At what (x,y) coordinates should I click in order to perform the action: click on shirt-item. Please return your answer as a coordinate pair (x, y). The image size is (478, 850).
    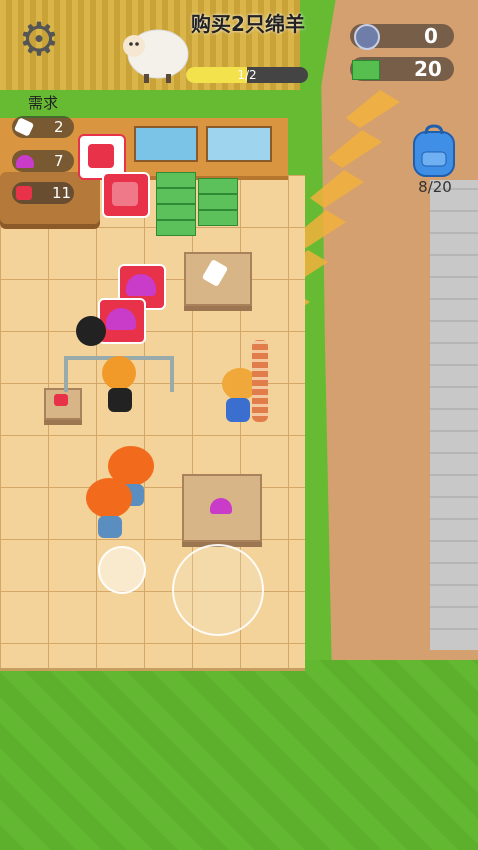
    Looking at the image, I should click on (61, 400).